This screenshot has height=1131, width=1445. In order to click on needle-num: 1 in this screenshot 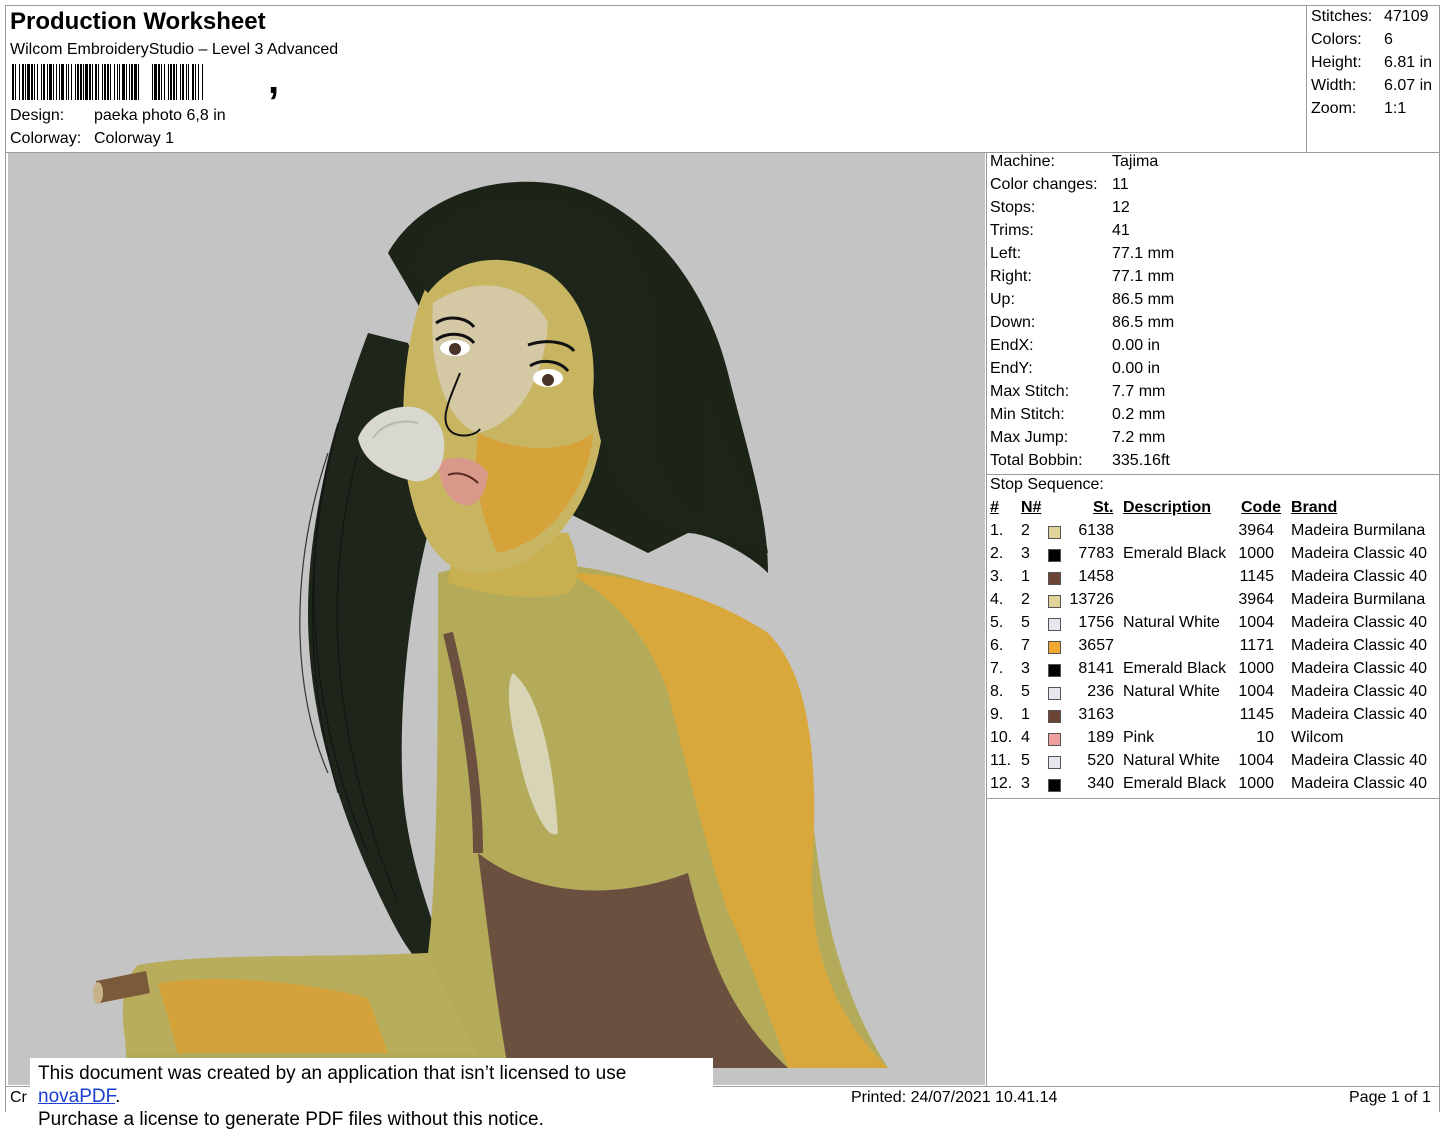, I will do `click(1025, 576)`.